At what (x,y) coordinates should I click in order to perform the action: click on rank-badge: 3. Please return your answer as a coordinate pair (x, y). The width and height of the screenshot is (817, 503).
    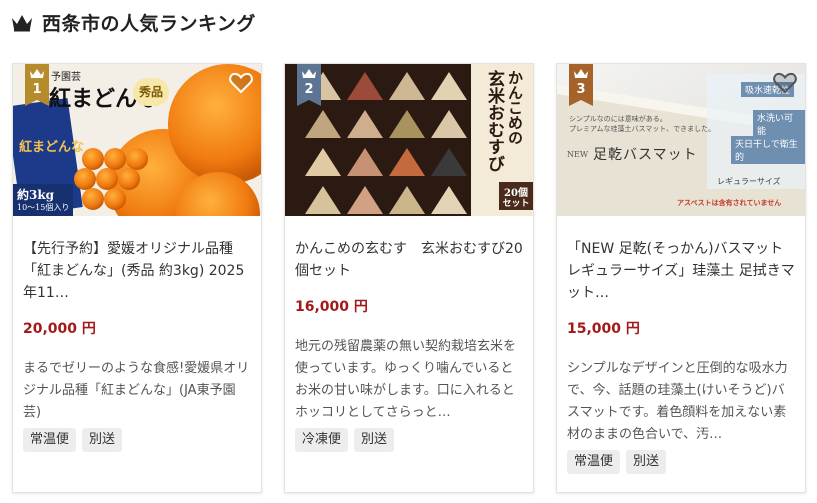
    Looking at the image, I should click on (581, 85).